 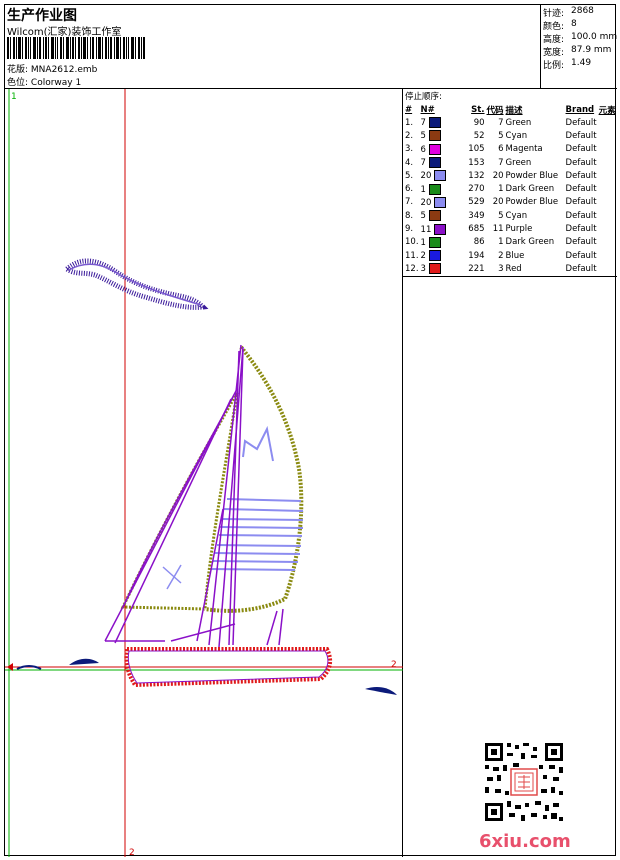 What do you see at coordinates (64, 32) in the screenshot?
I see `company-name: Wilcom(汇家)装饰工作室` at bounding box center [64, 32].